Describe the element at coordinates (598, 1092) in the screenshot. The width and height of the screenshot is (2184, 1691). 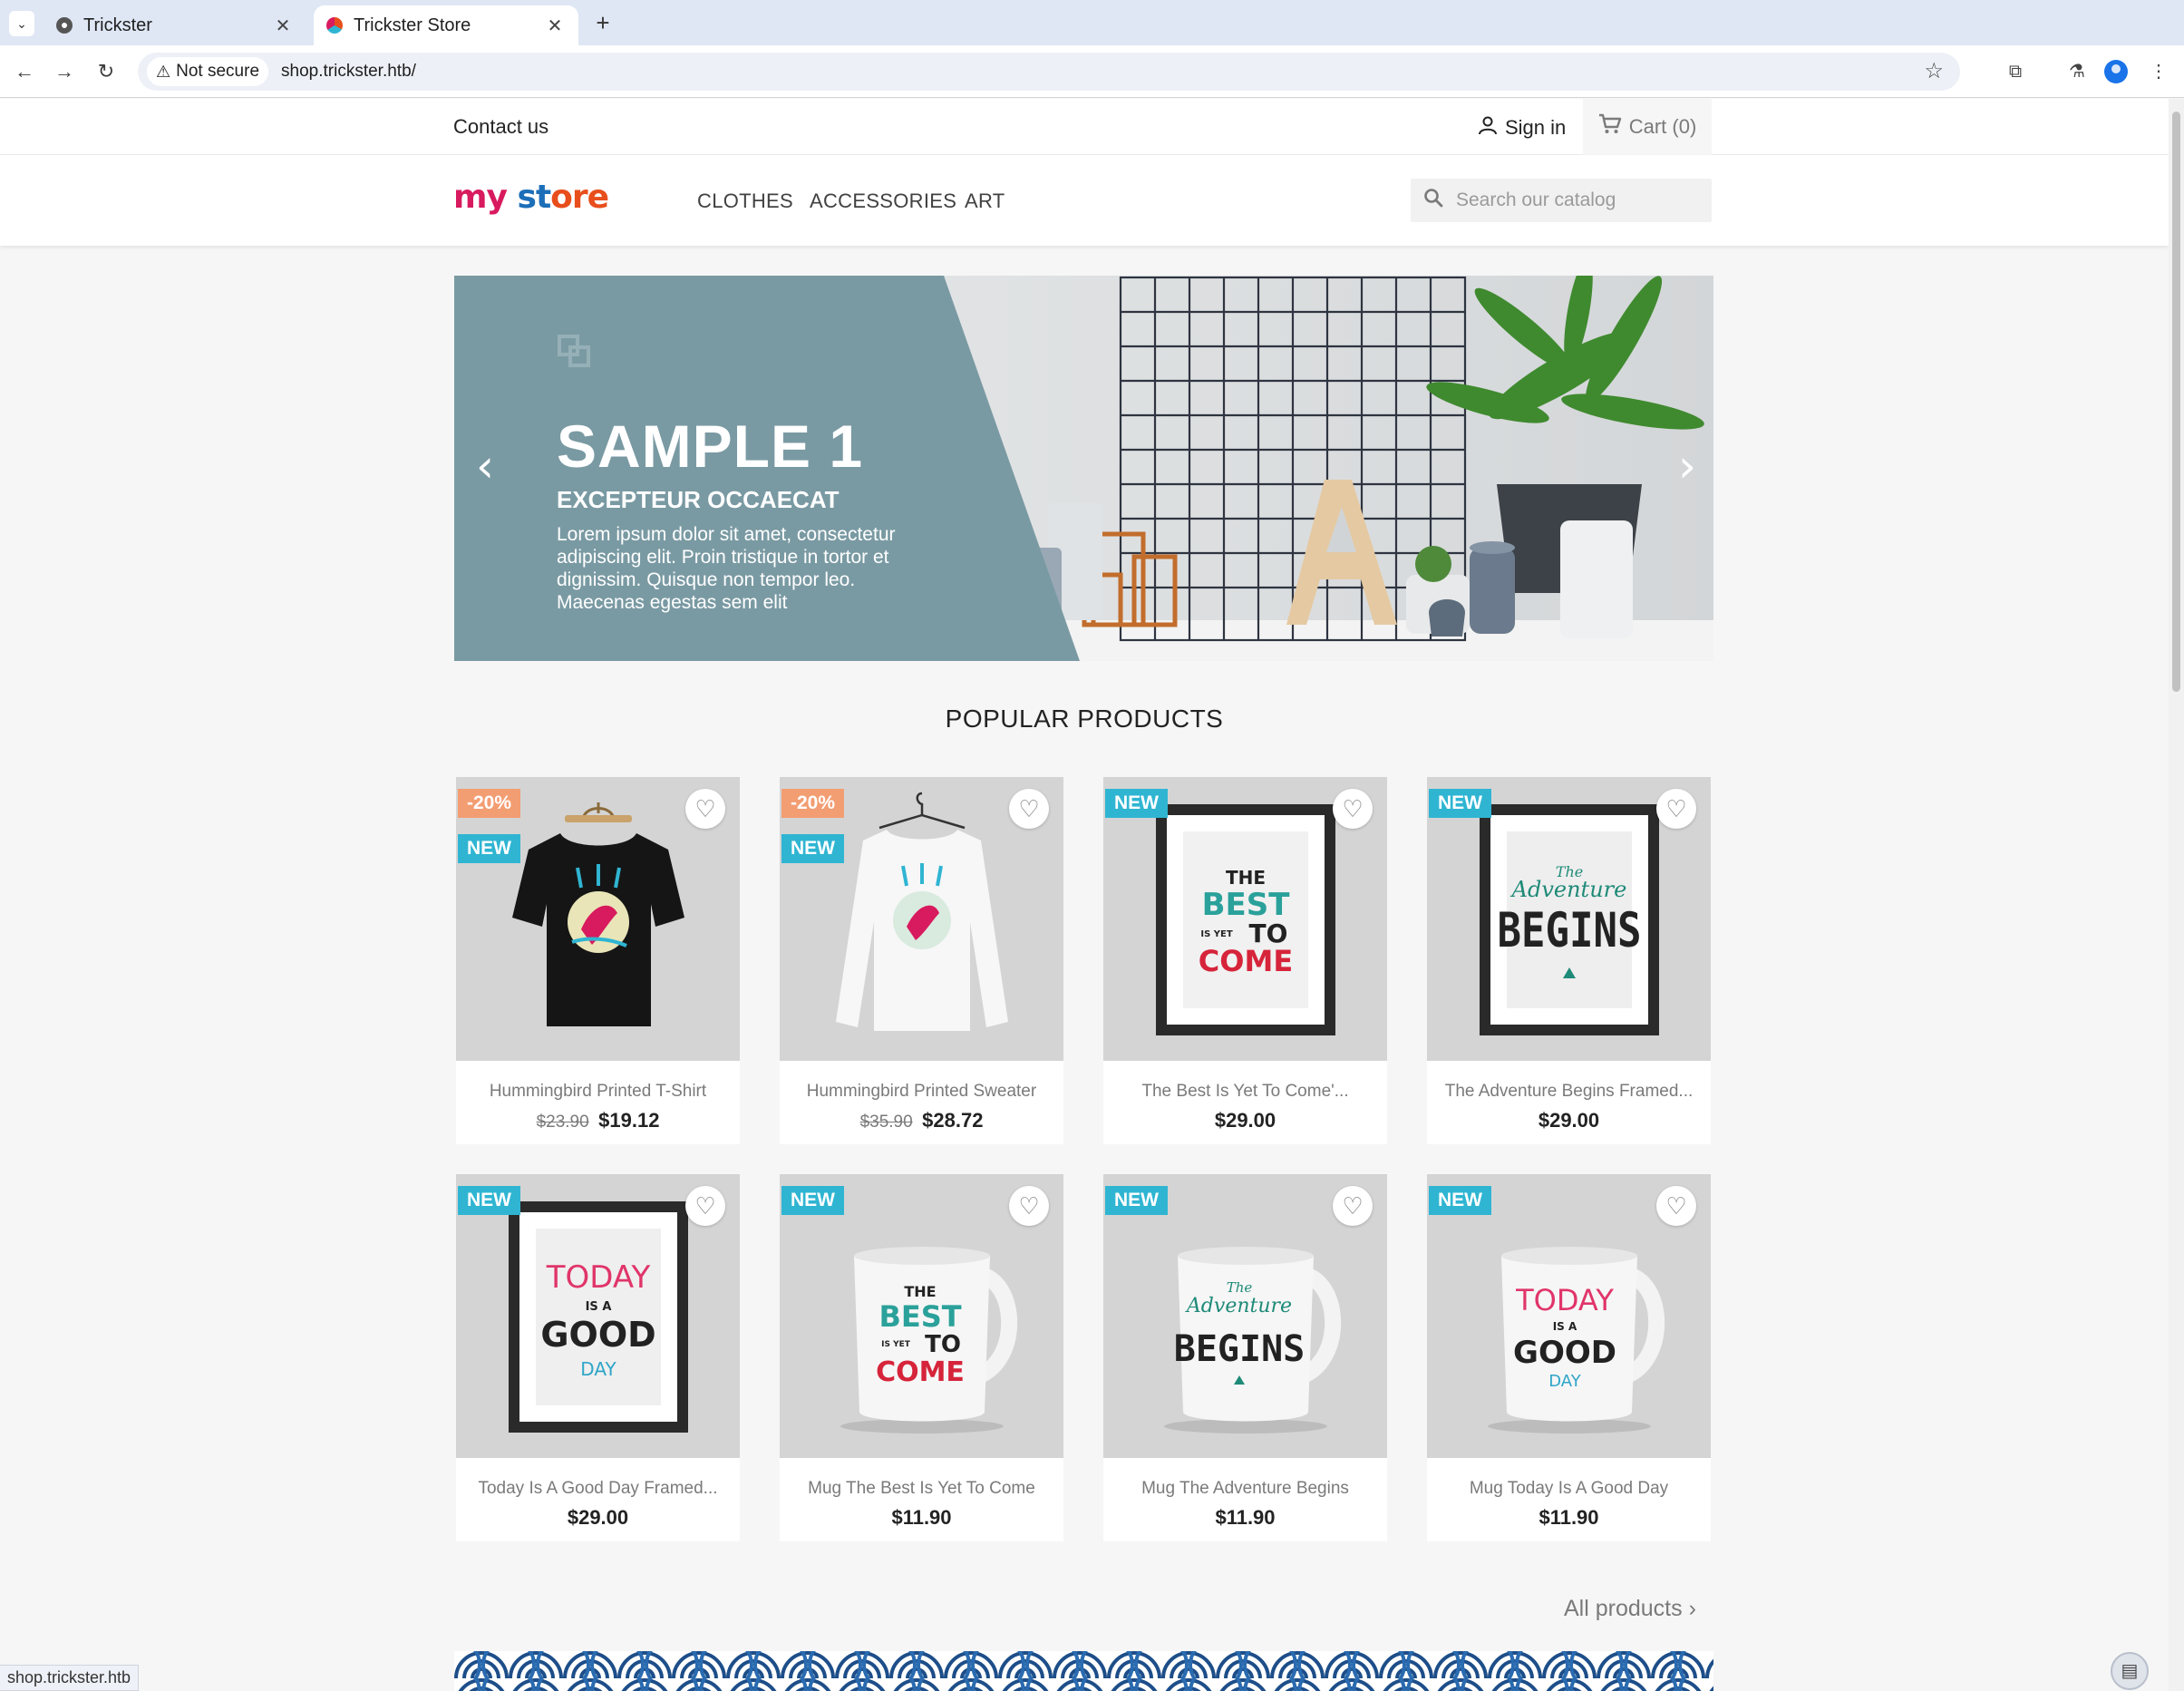
I see `product-name: Hummingbird Printed T-Shirt` at that location.